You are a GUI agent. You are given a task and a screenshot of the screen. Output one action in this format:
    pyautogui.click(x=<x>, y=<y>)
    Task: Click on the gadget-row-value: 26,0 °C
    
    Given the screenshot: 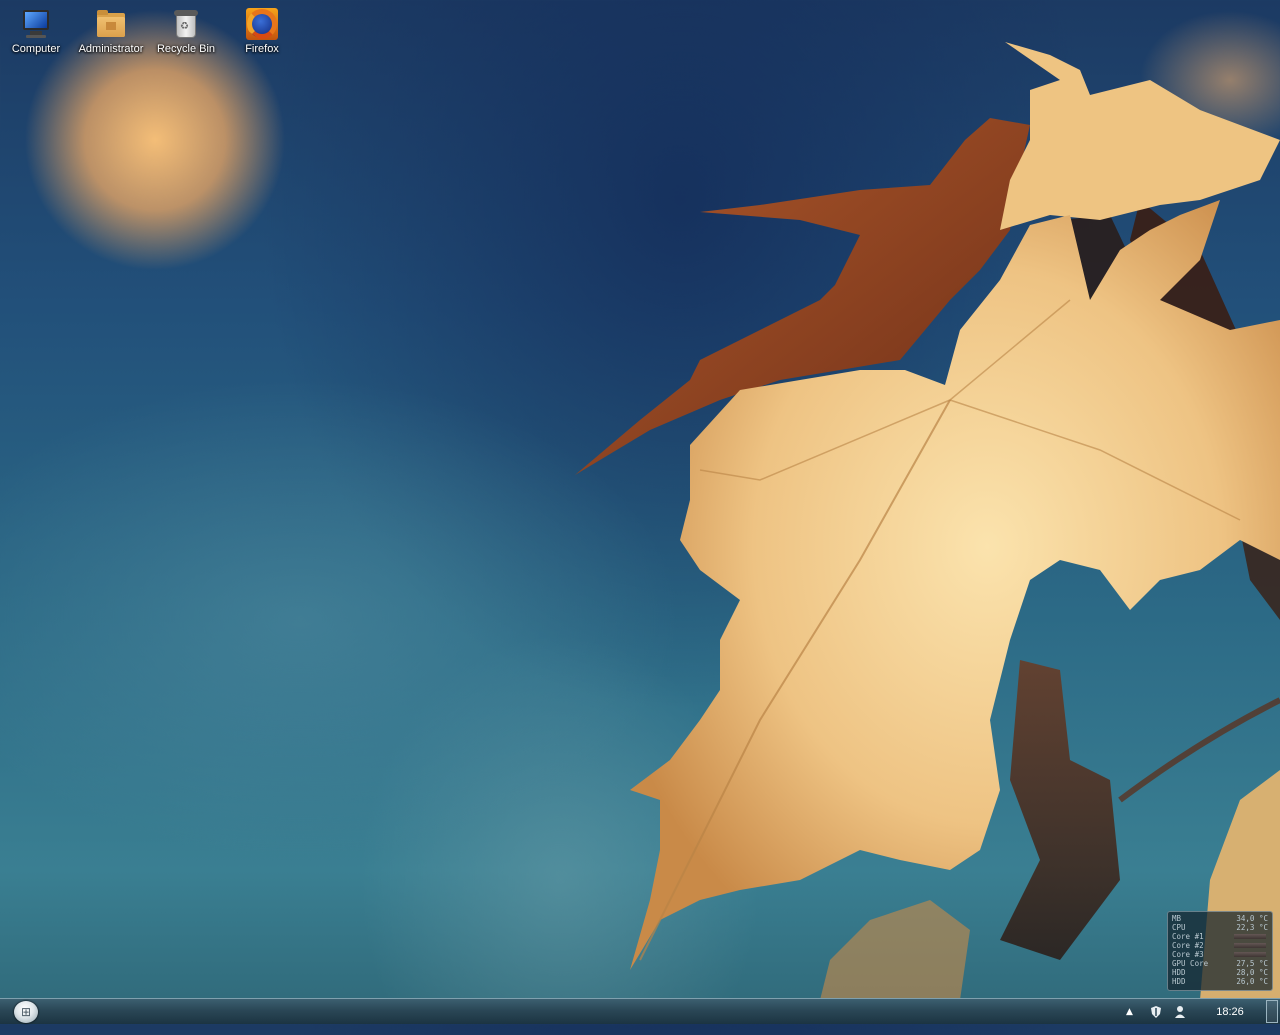 What is the action you would take?
    pyautogui.click(x=1252, y=981)
    